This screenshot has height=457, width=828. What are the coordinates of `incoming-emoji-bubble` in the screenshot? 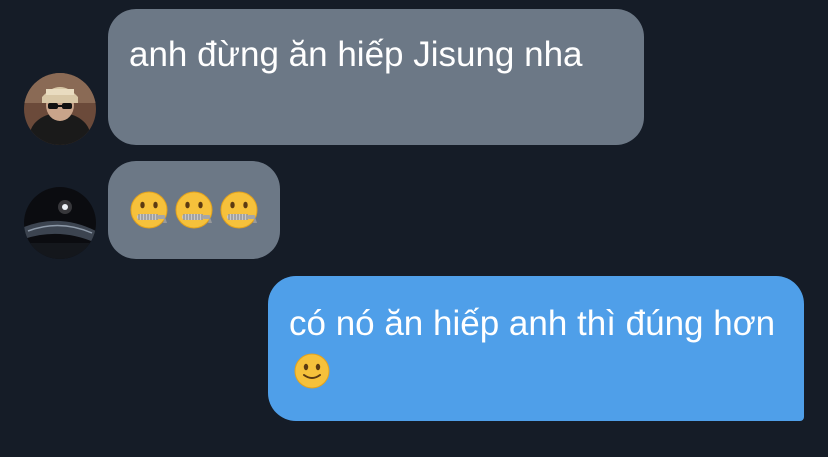 It's located at (194, 210).